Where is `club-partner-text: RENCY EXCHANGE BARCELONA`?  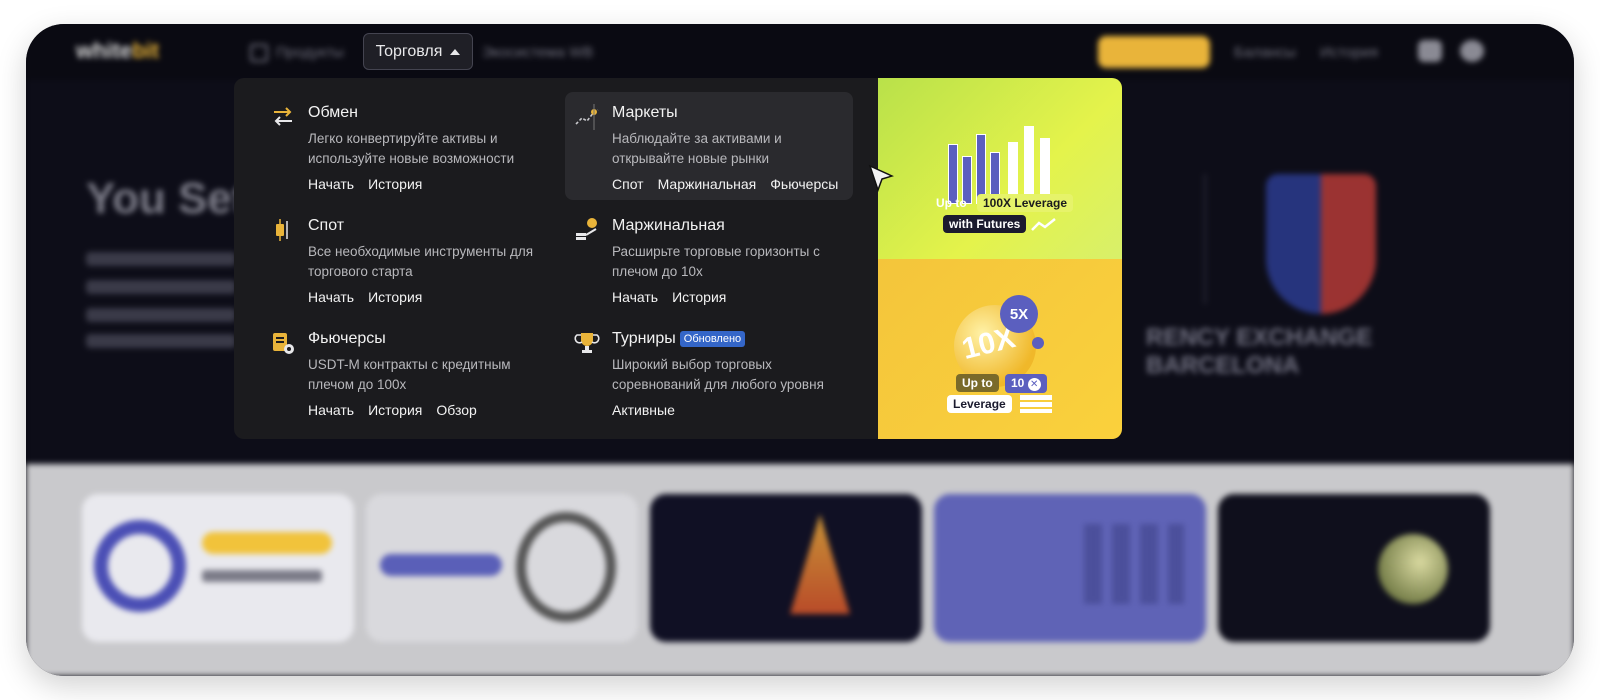
club-partner-text: RENCY EXCHANGE BARCELONA is located at coordinates (1259, 351).